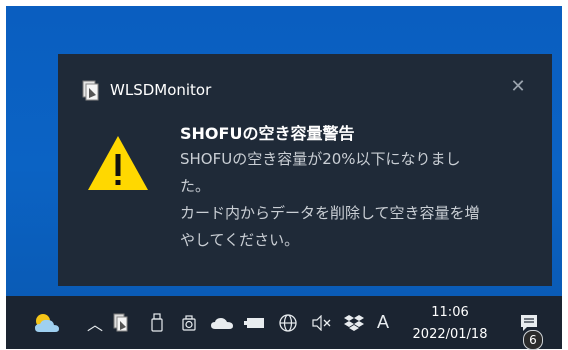  What do you see at coordinates (157, 322) in the screenshot?
I see `usb-drive-icon` at bounding box center [157, 322].